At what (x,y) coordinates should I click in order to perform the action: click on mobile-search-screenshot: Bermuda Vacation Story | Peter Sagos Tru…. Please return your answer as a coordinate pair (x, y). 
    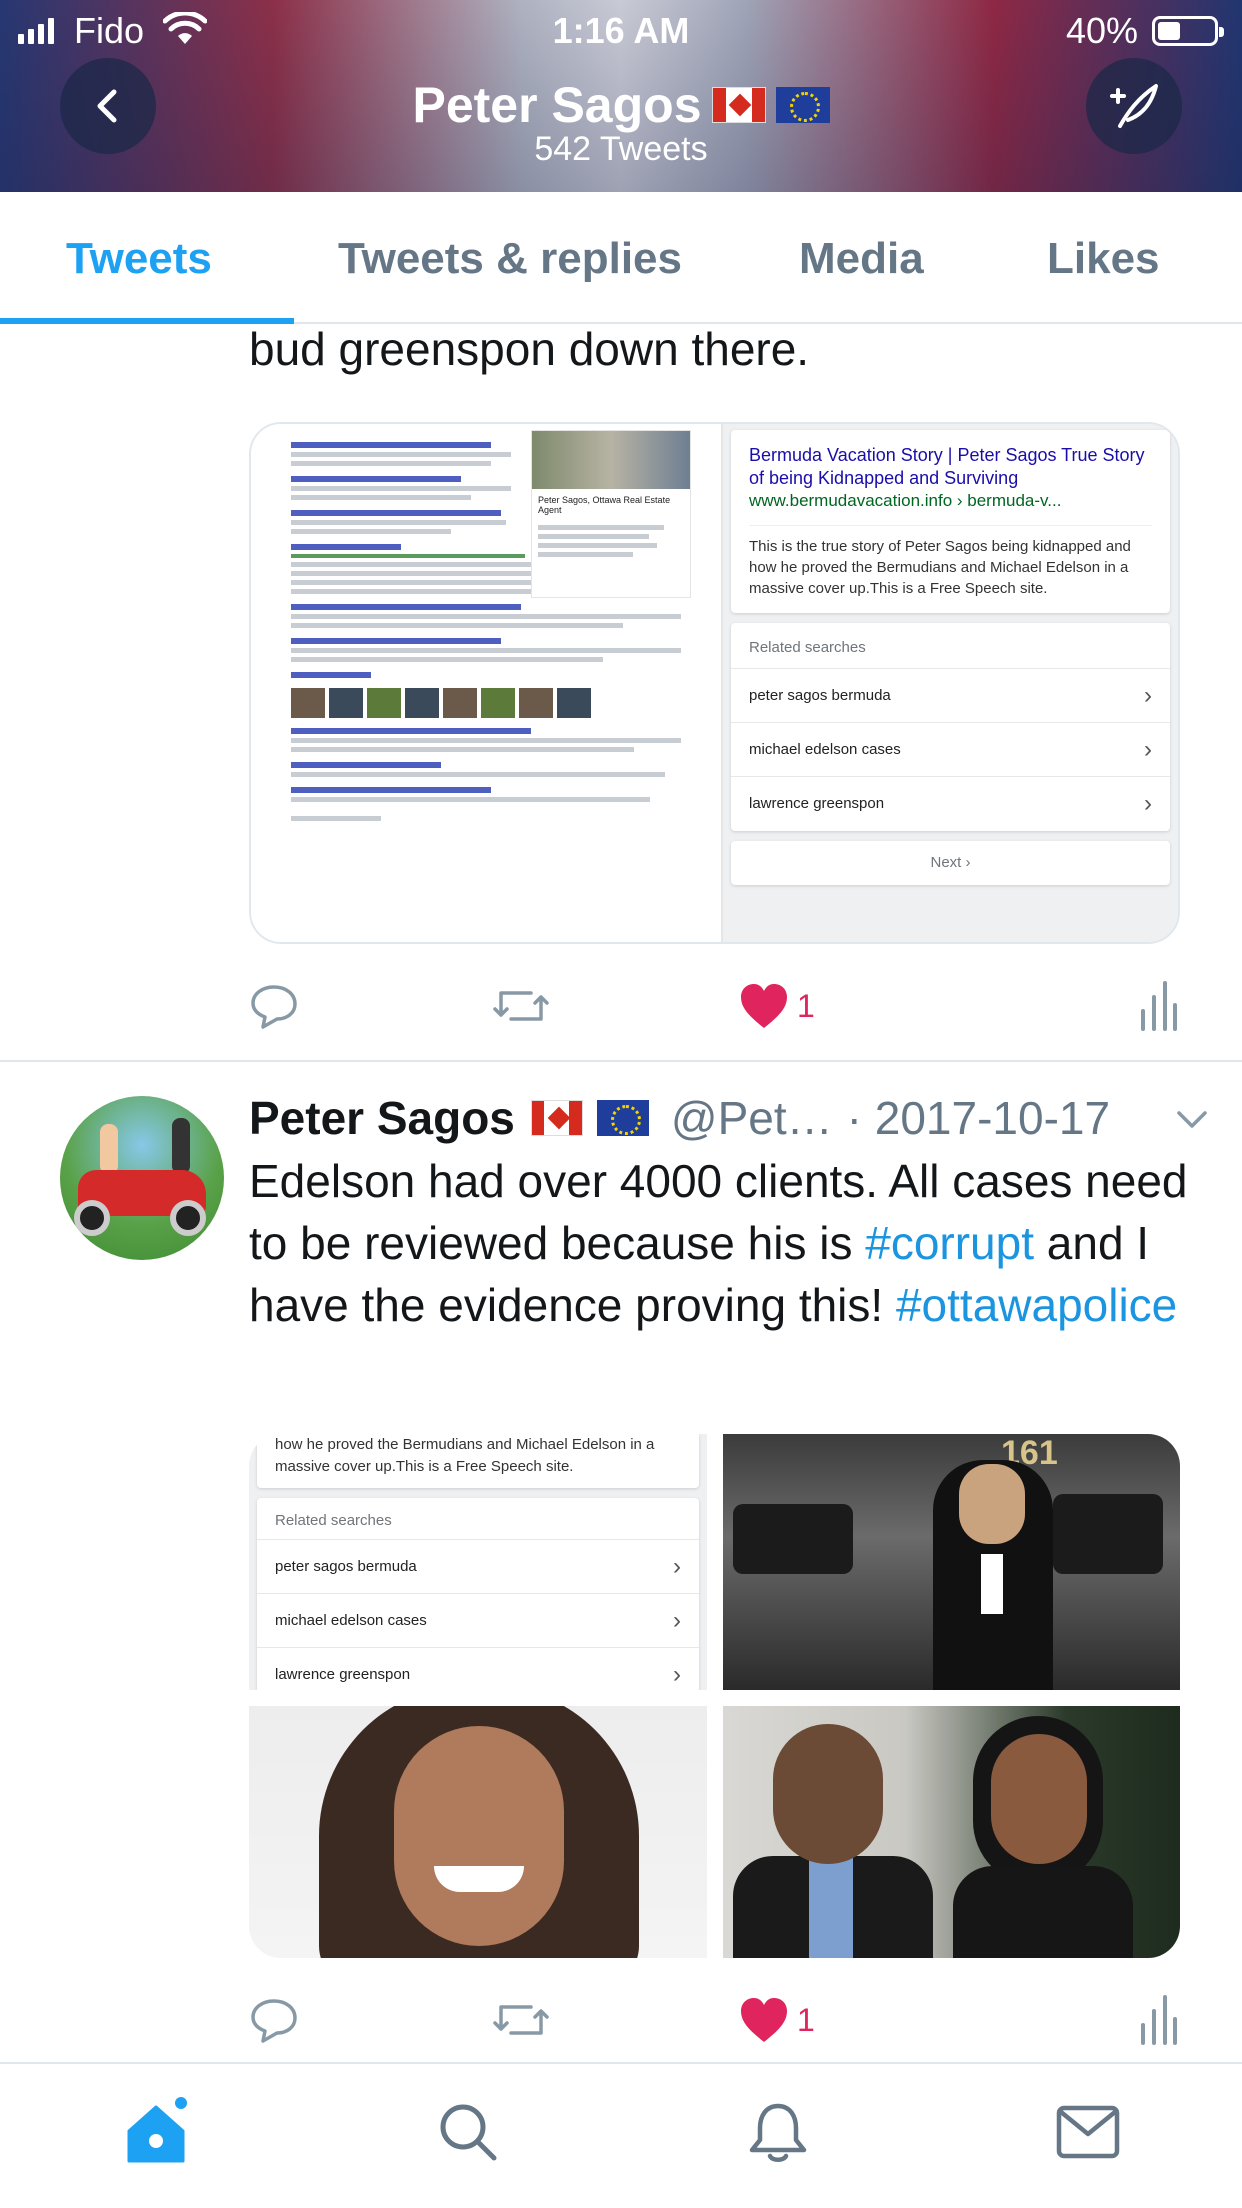
    Looking at the image, I should click on (950, 683).